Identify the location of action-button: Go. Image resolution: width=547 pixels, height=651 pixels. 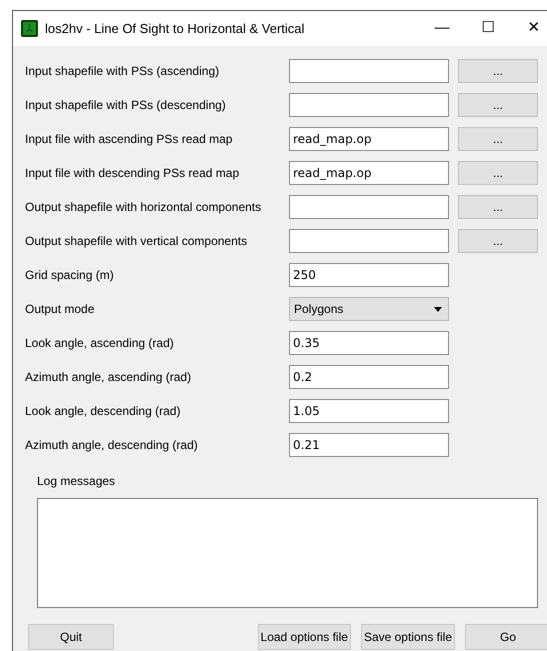
(506, 637).